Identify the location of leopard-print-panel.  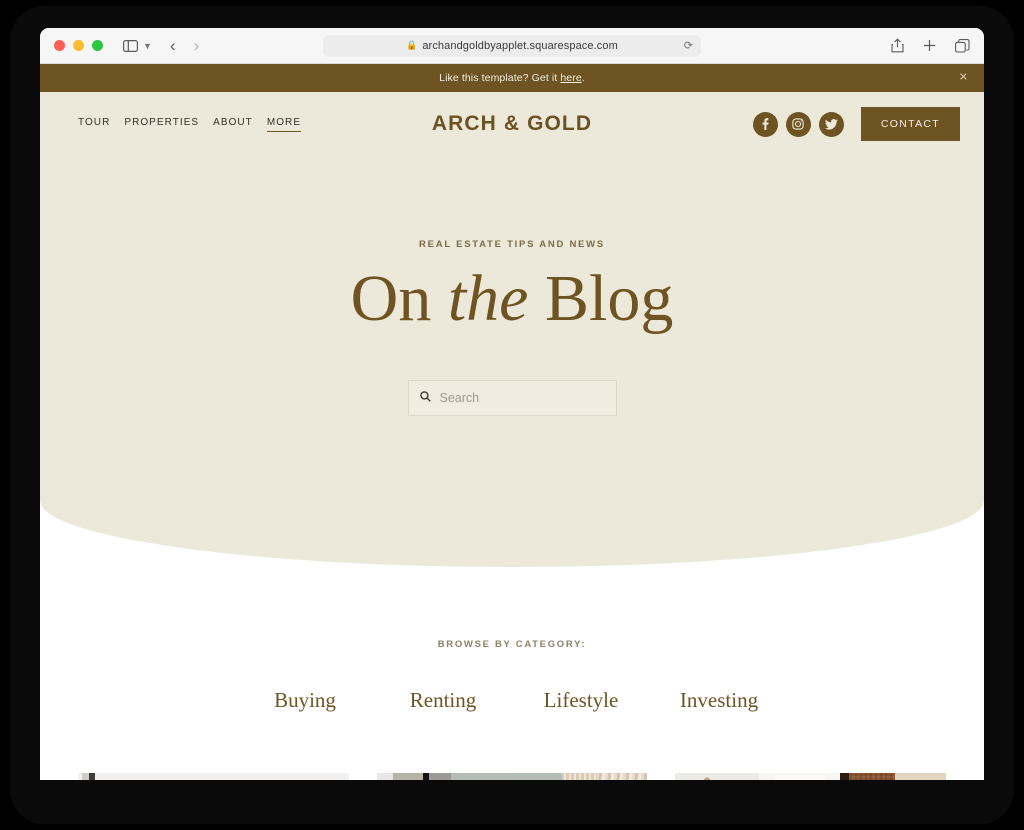
(920, 776).